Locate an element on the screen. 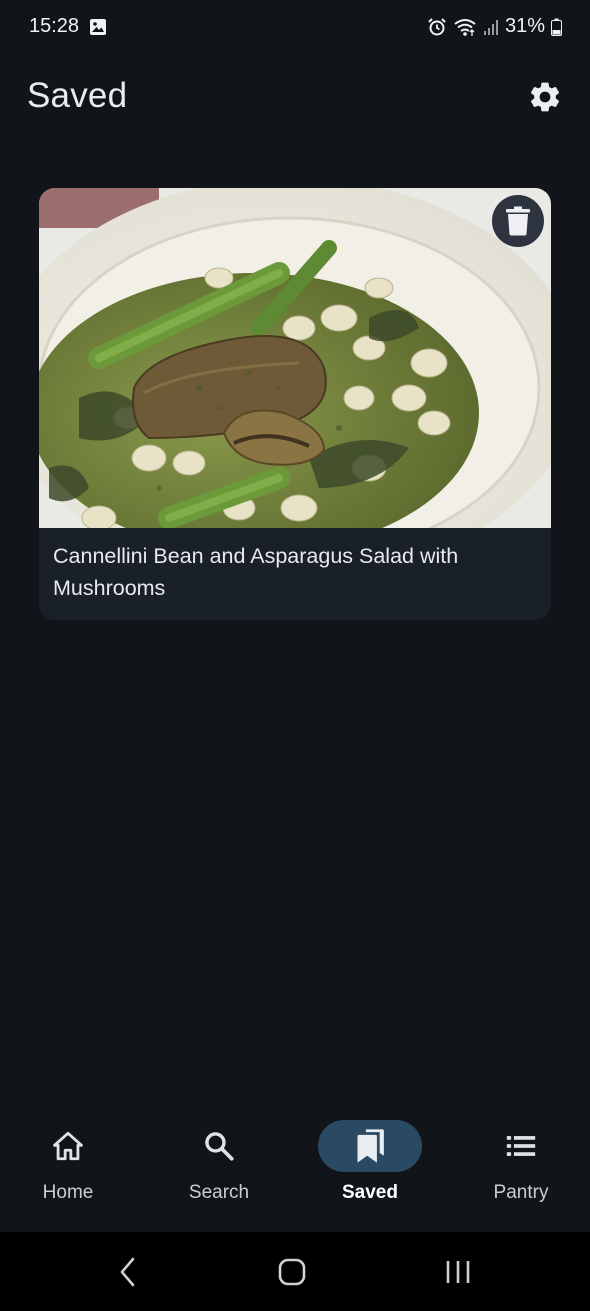 The image size is (590, 1311). search-icon is located at coordinates (219, 1146).